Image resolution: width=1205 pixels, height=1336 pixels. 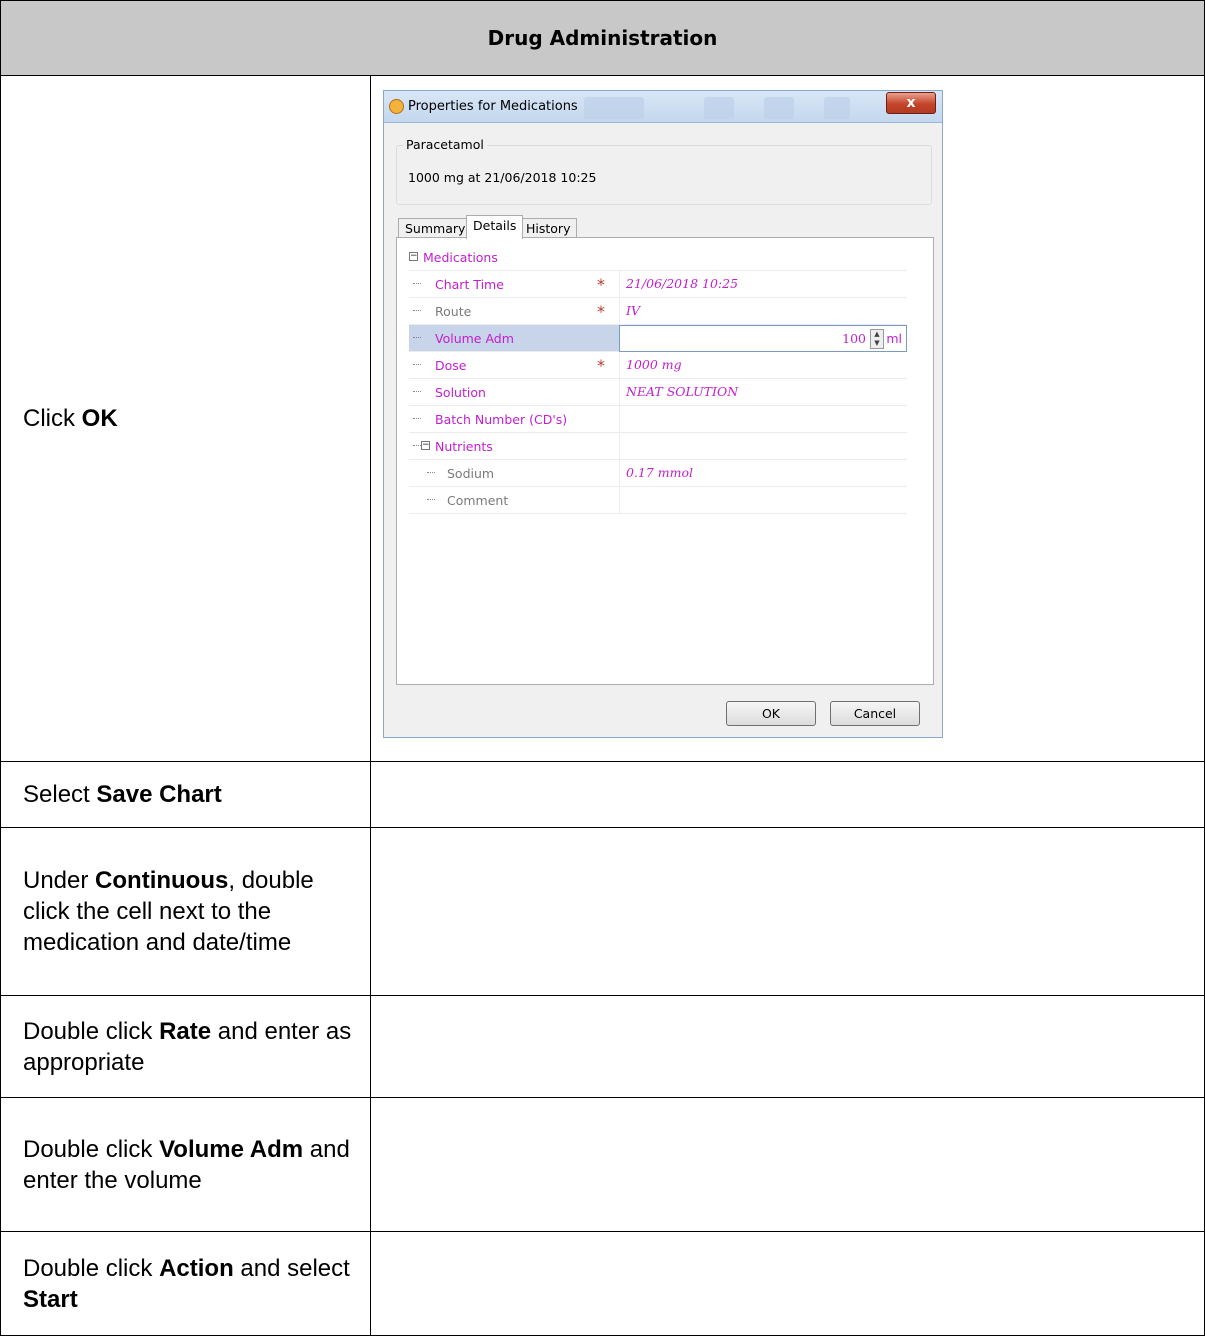 I want to click on drug-detail: 1000 mg at 21/06/2018 10:25, so click(x=502, y=177).